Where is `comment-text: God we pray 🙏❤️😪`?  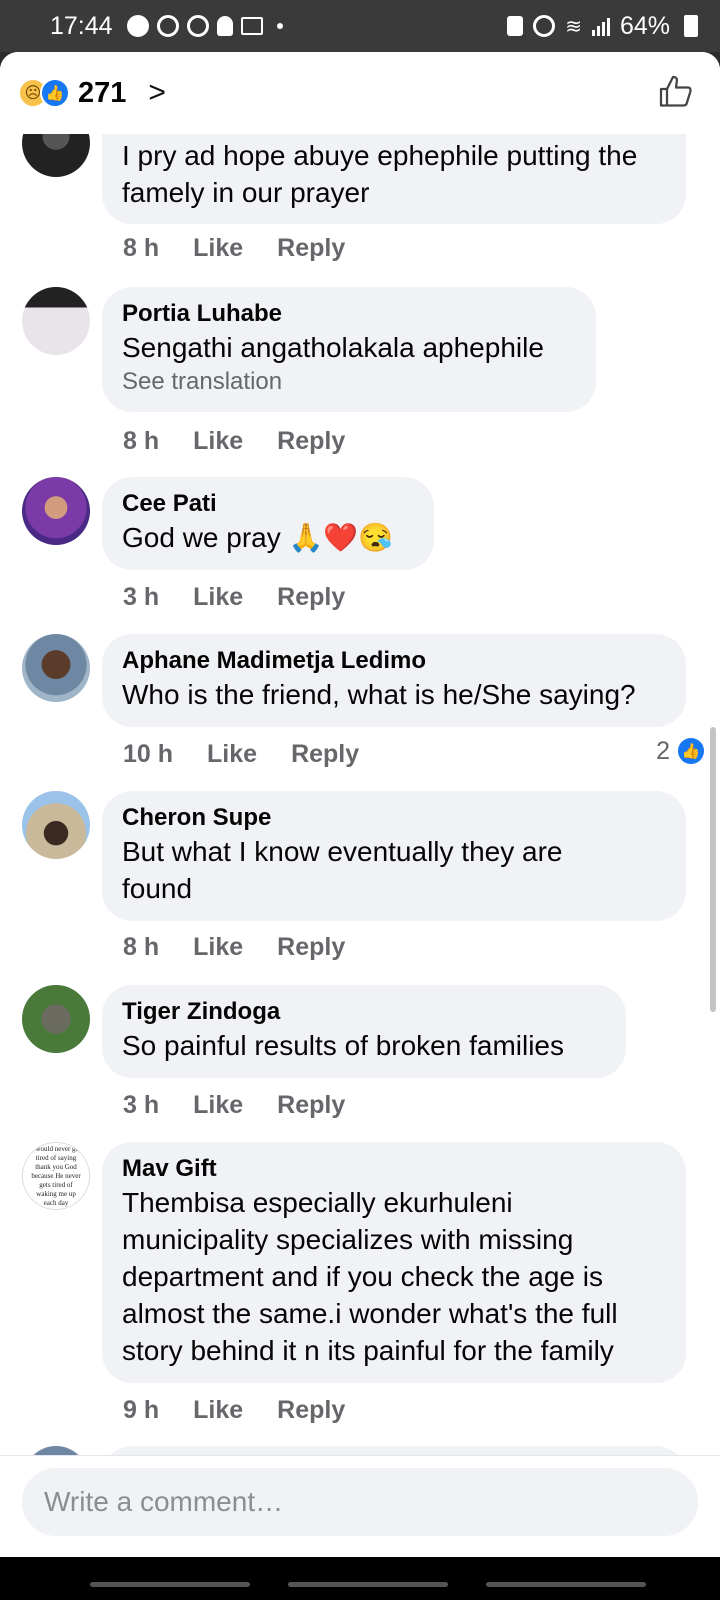
comment-text: God we pray 🙏❤️😪 is located at coordinates (258, 537).